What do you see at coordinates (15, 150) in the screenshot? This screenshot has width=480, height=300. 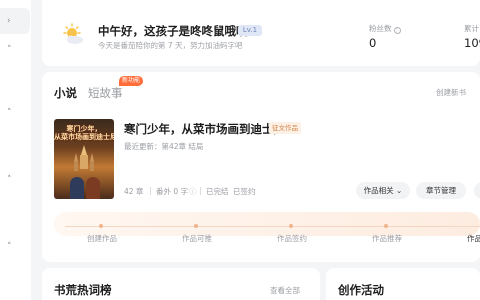 I see `sidebar: › ˄ ˄ ˄ ˄` at bounding box center [15, 150].